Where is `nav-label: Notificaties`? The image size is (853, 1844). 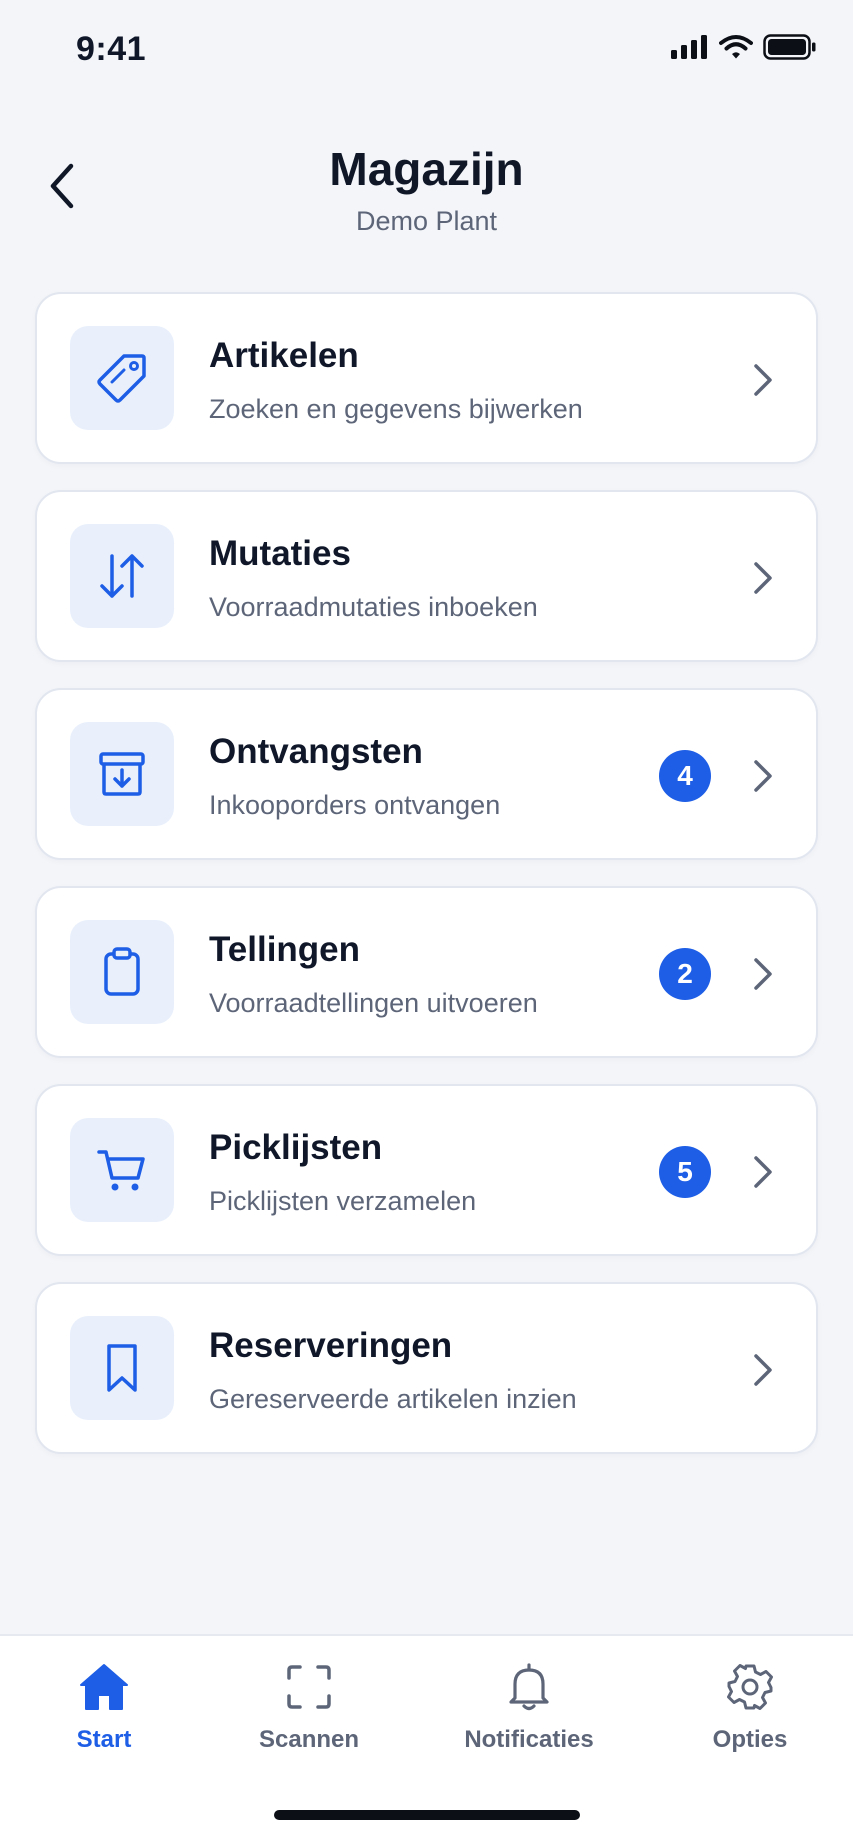
nav-label: Notificaties is located at coordinates (529, 1739).